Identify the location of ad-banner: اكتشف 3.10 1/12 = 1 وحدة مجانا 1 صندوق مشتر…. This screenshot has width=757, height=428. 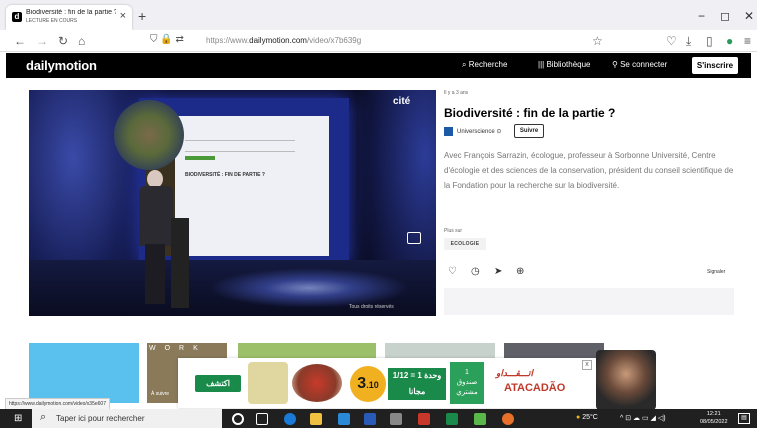
(417, 380).